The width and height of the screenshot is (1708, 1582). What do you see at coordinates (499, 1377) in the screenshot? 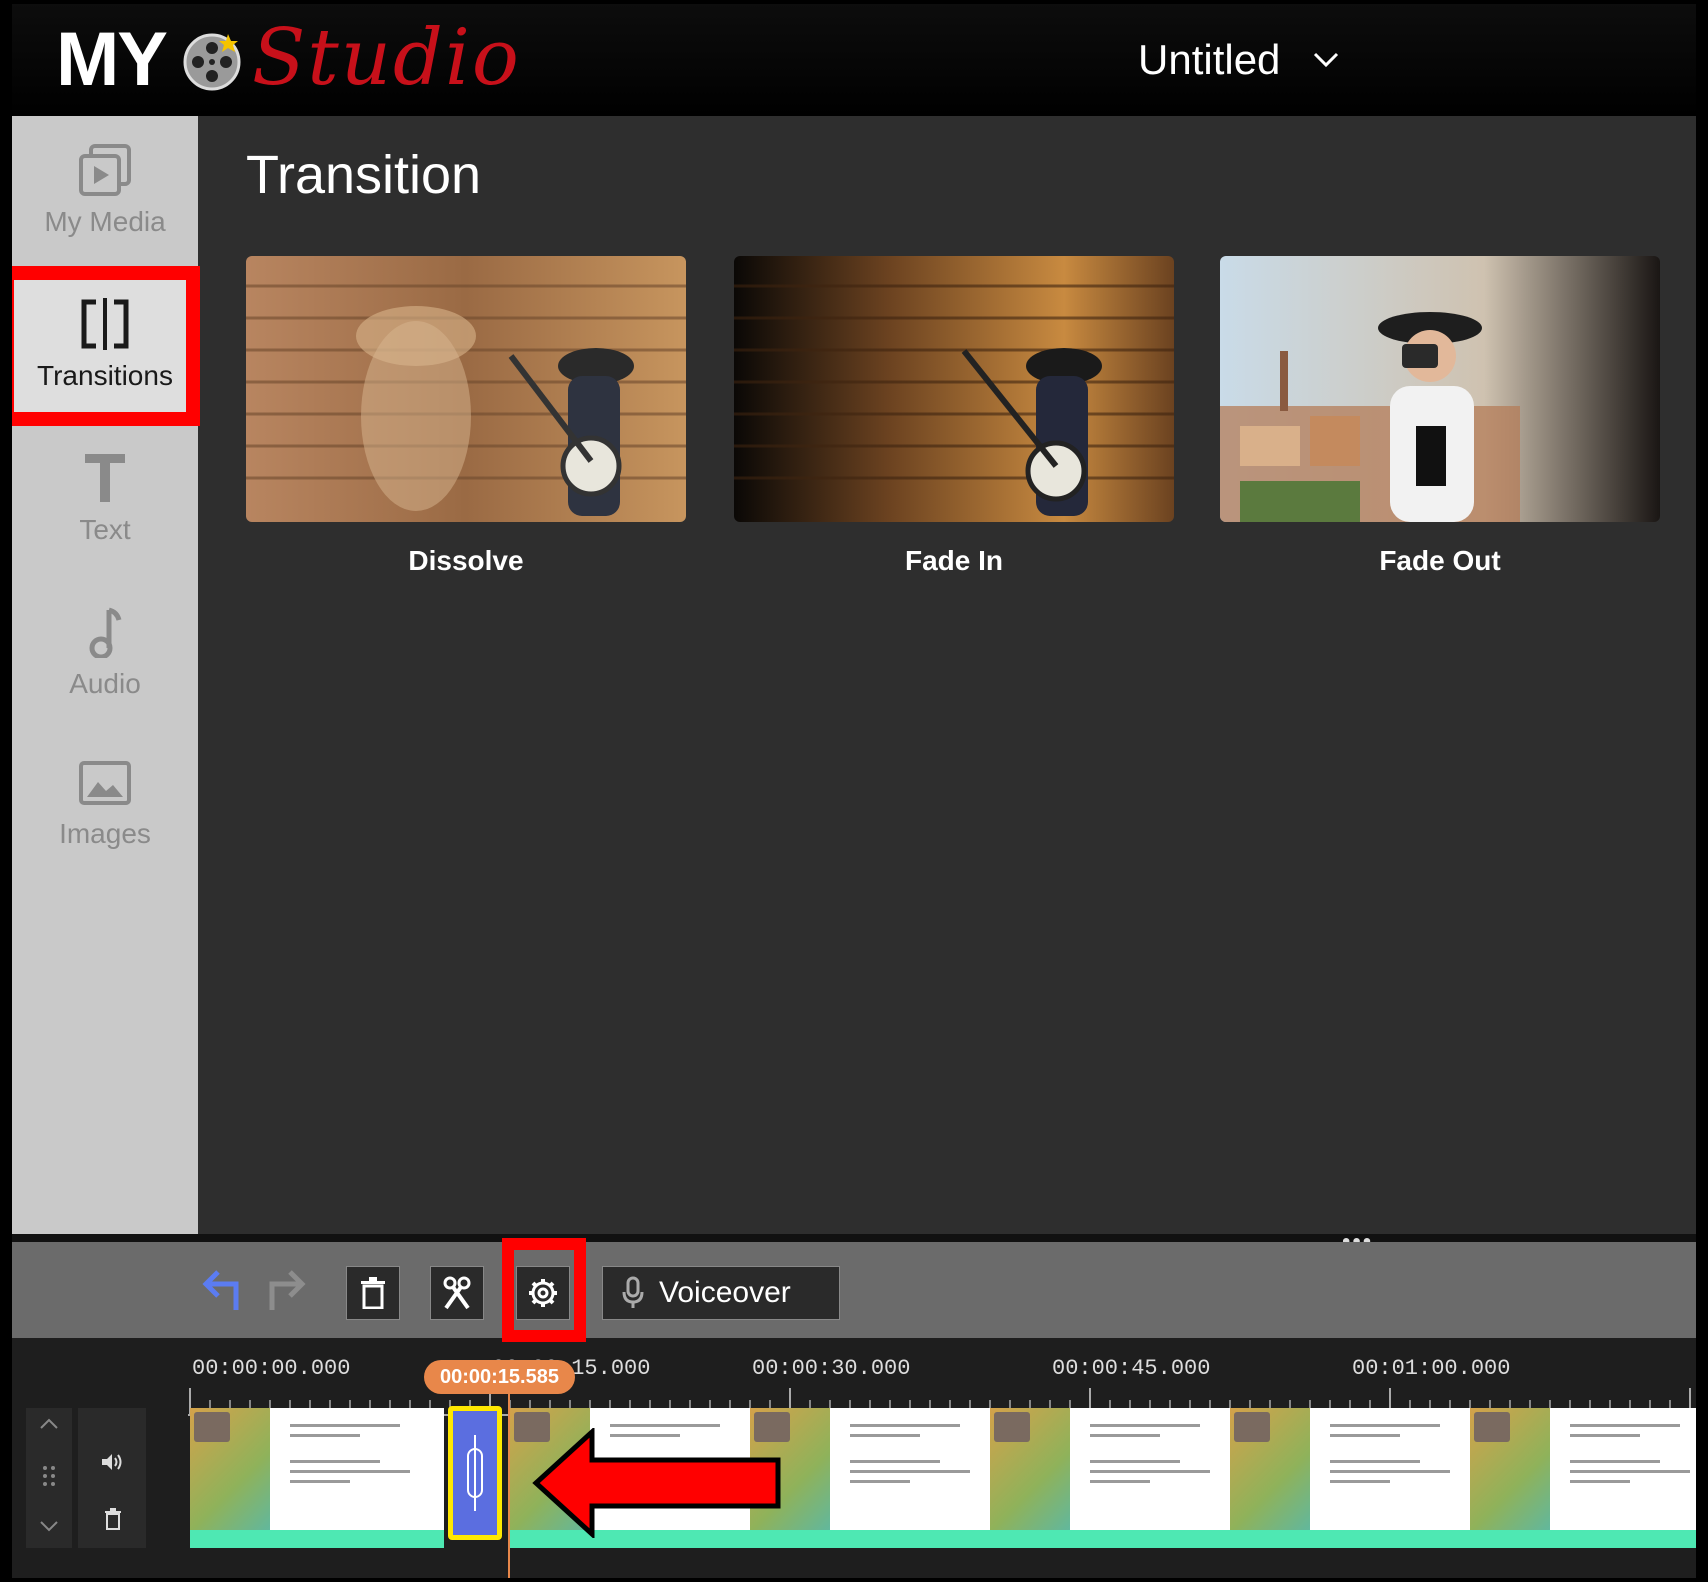
I see `playhead-time-badge: 00:00:15.585` at bounding box center [499, 1377].